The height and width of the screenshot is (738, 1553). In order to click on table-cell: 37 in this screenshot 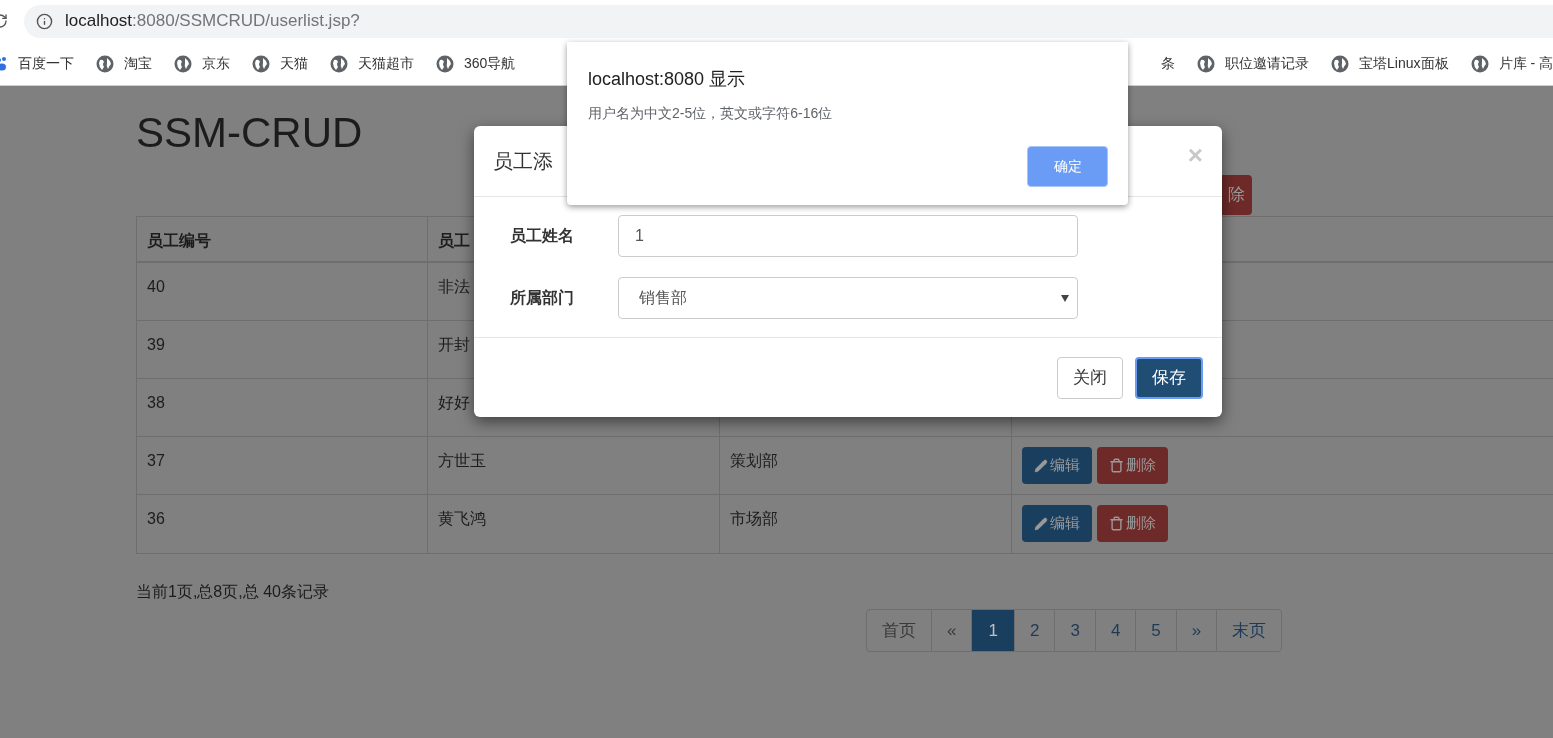, I will do `click(156, 460)`.